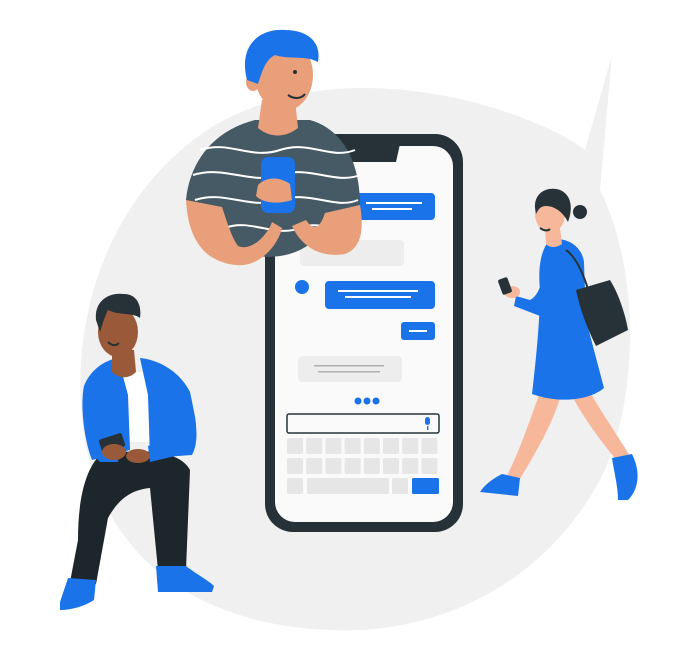  What do you see at coordinates (580, 212) in the screenshot?
I see `woman-hair-bun` at bounding box center [580, 212].